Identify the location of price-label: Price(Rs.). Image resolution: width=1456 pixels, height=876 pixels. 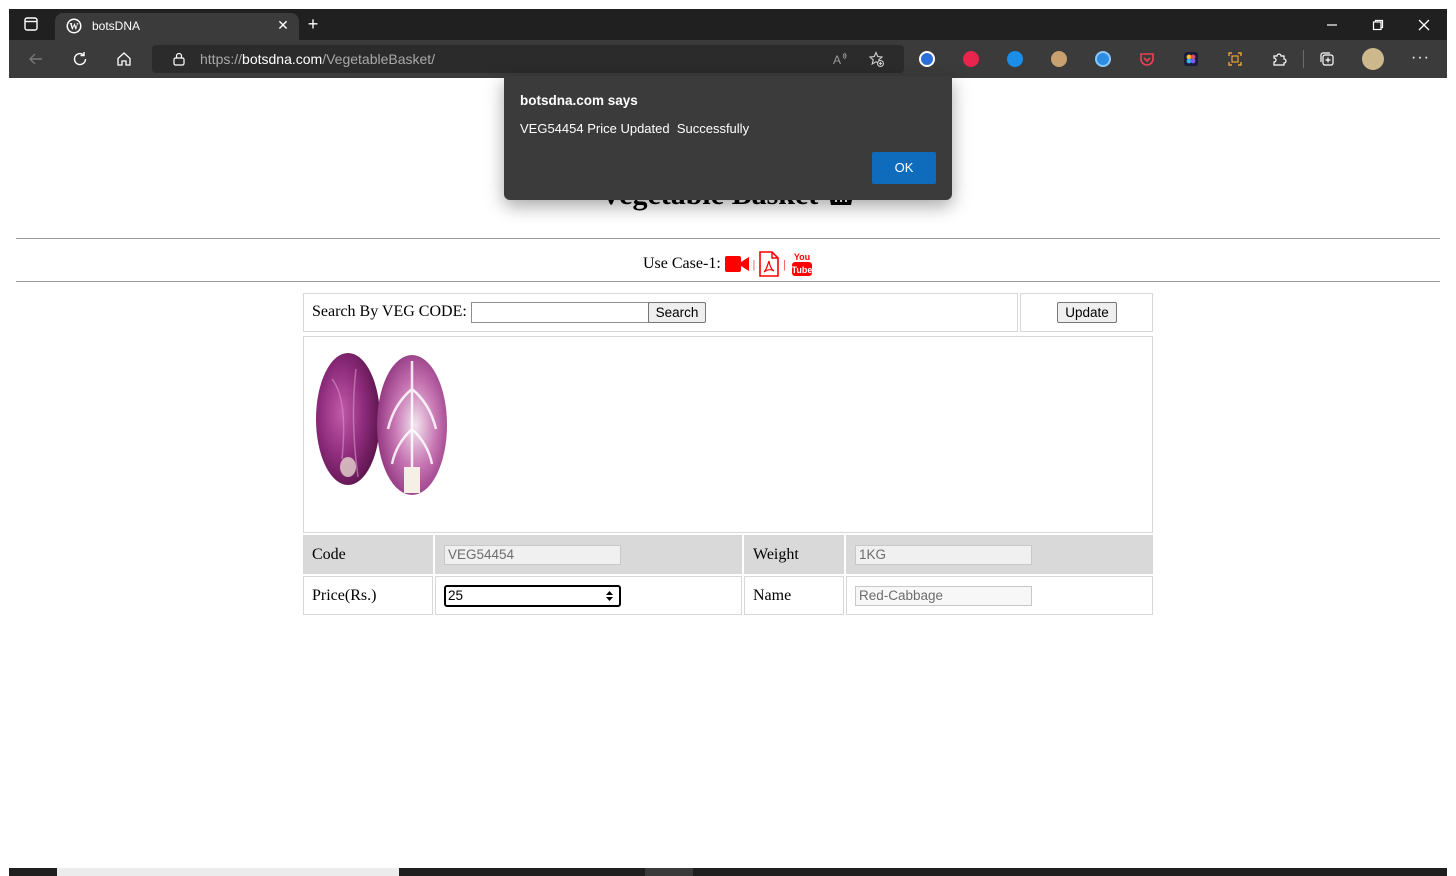
(344, 595).